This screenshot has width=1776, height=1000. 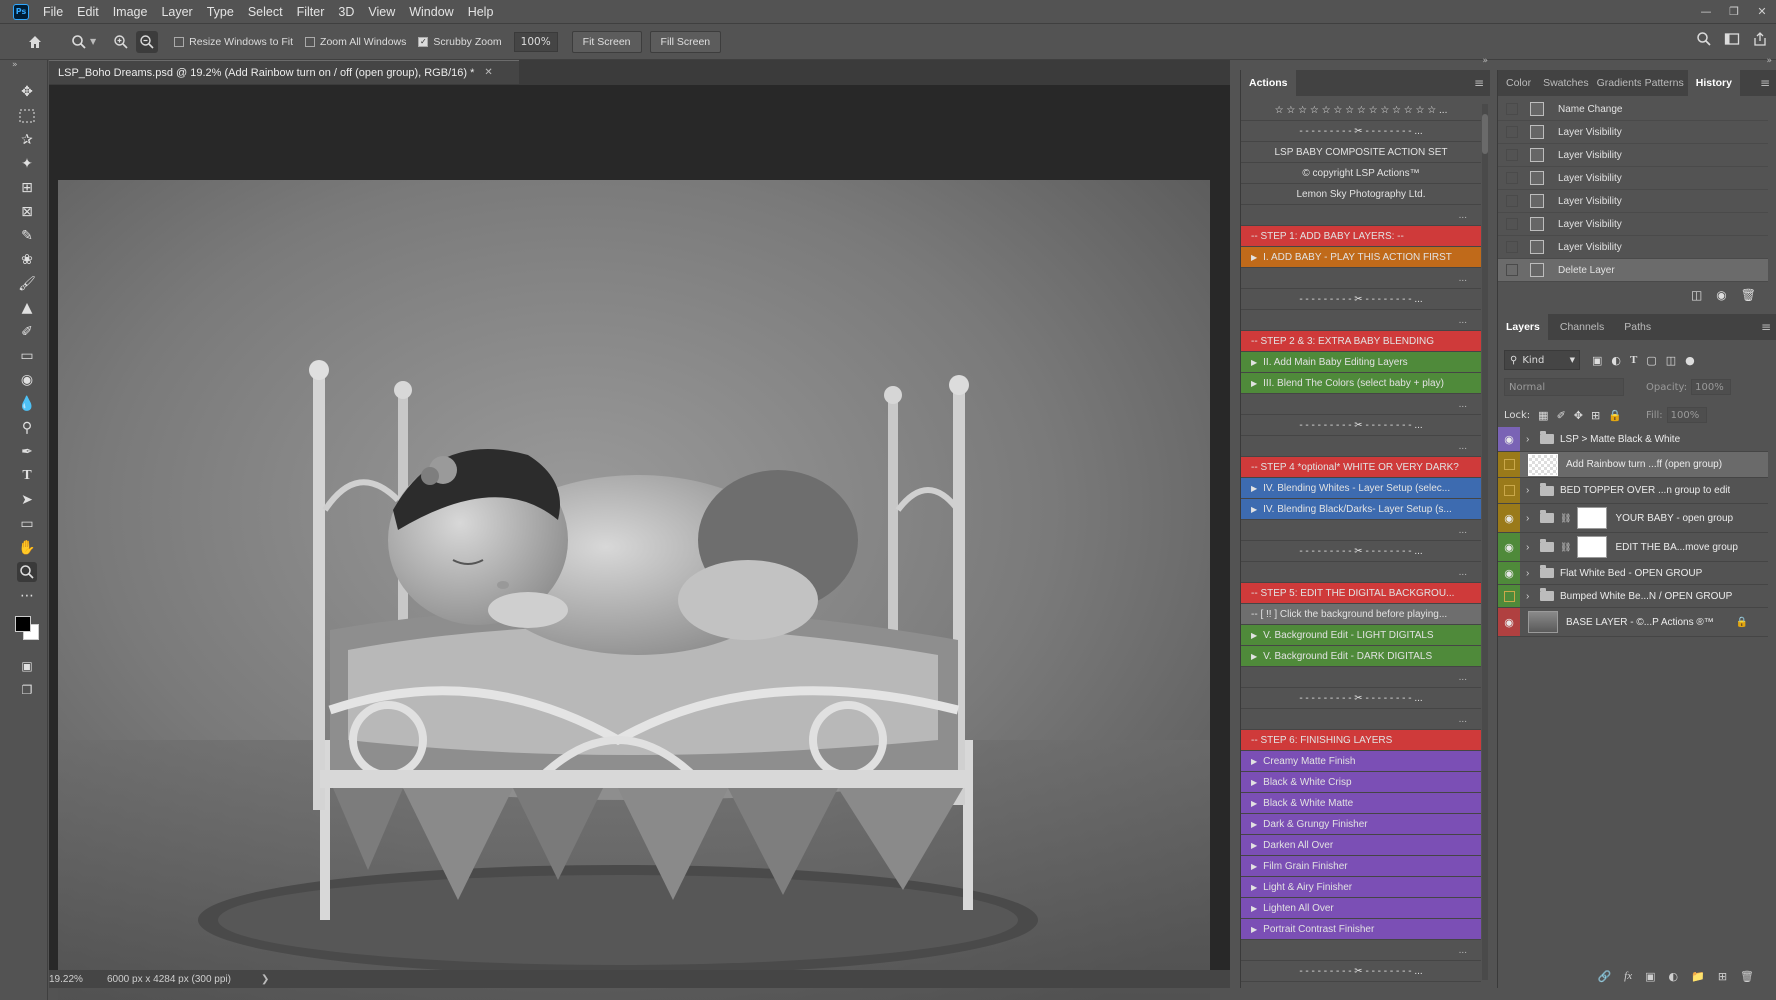 What do you see at coordinates (1564, 387) in the screenshot?
I see `blend-mode-select: Normal` at bounding box center [1564, 387].